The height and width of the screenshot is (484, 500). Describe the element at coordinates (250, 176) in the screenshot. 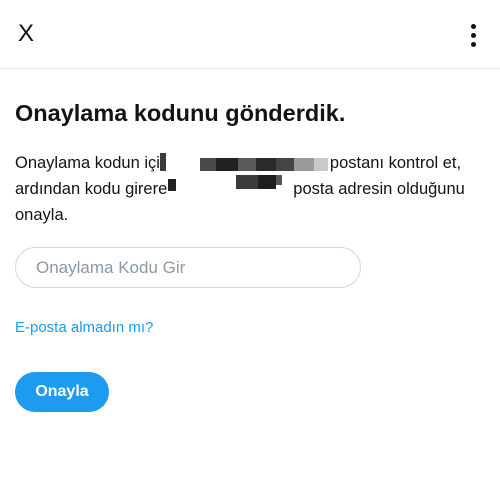

I see `redacted-email` at that location.